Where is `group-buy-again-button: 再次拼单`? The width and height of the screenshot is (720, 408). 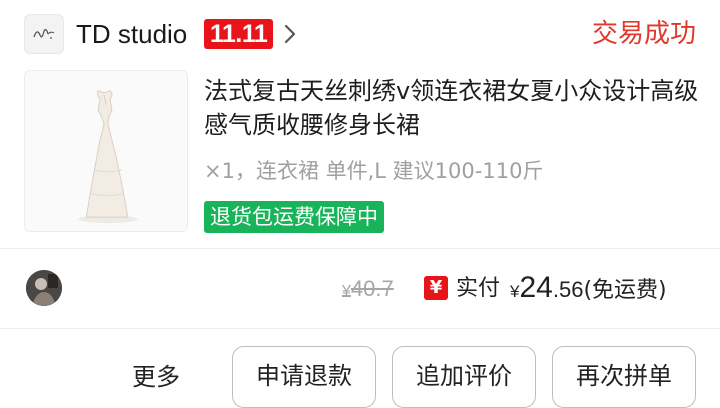 group-buy-again-button: 再次拼单 is located at coordinates (624, 377).